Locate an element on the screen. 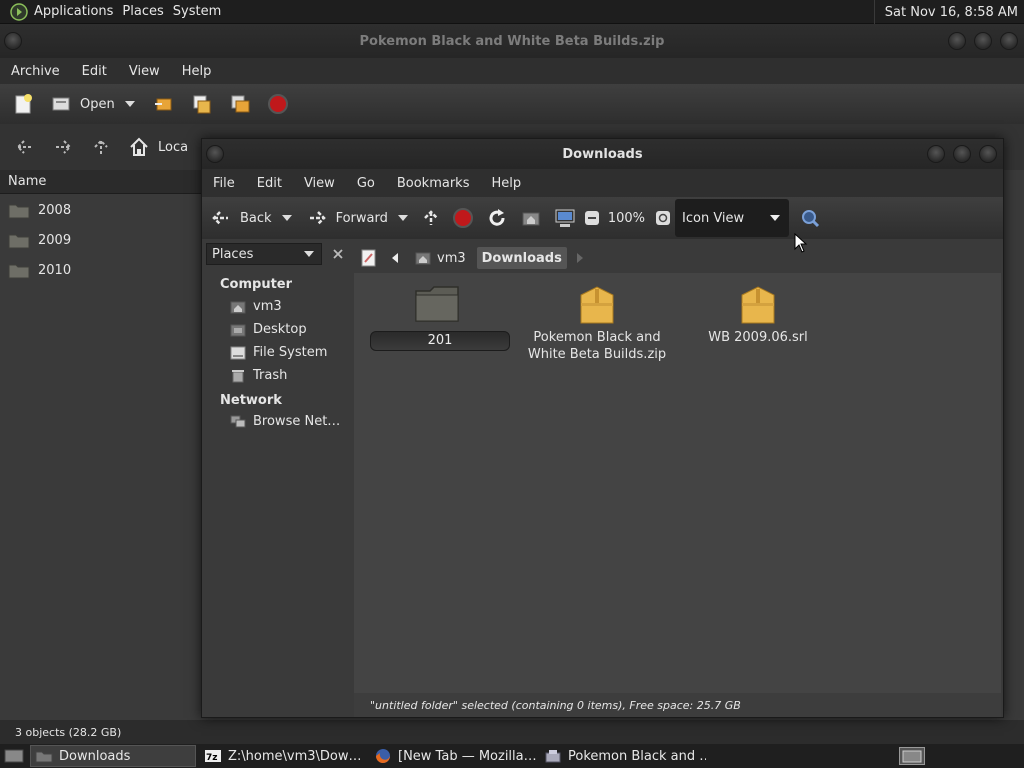 The image size is (1024, 768). arrow-left-icon is located at coordinates (25, 147).